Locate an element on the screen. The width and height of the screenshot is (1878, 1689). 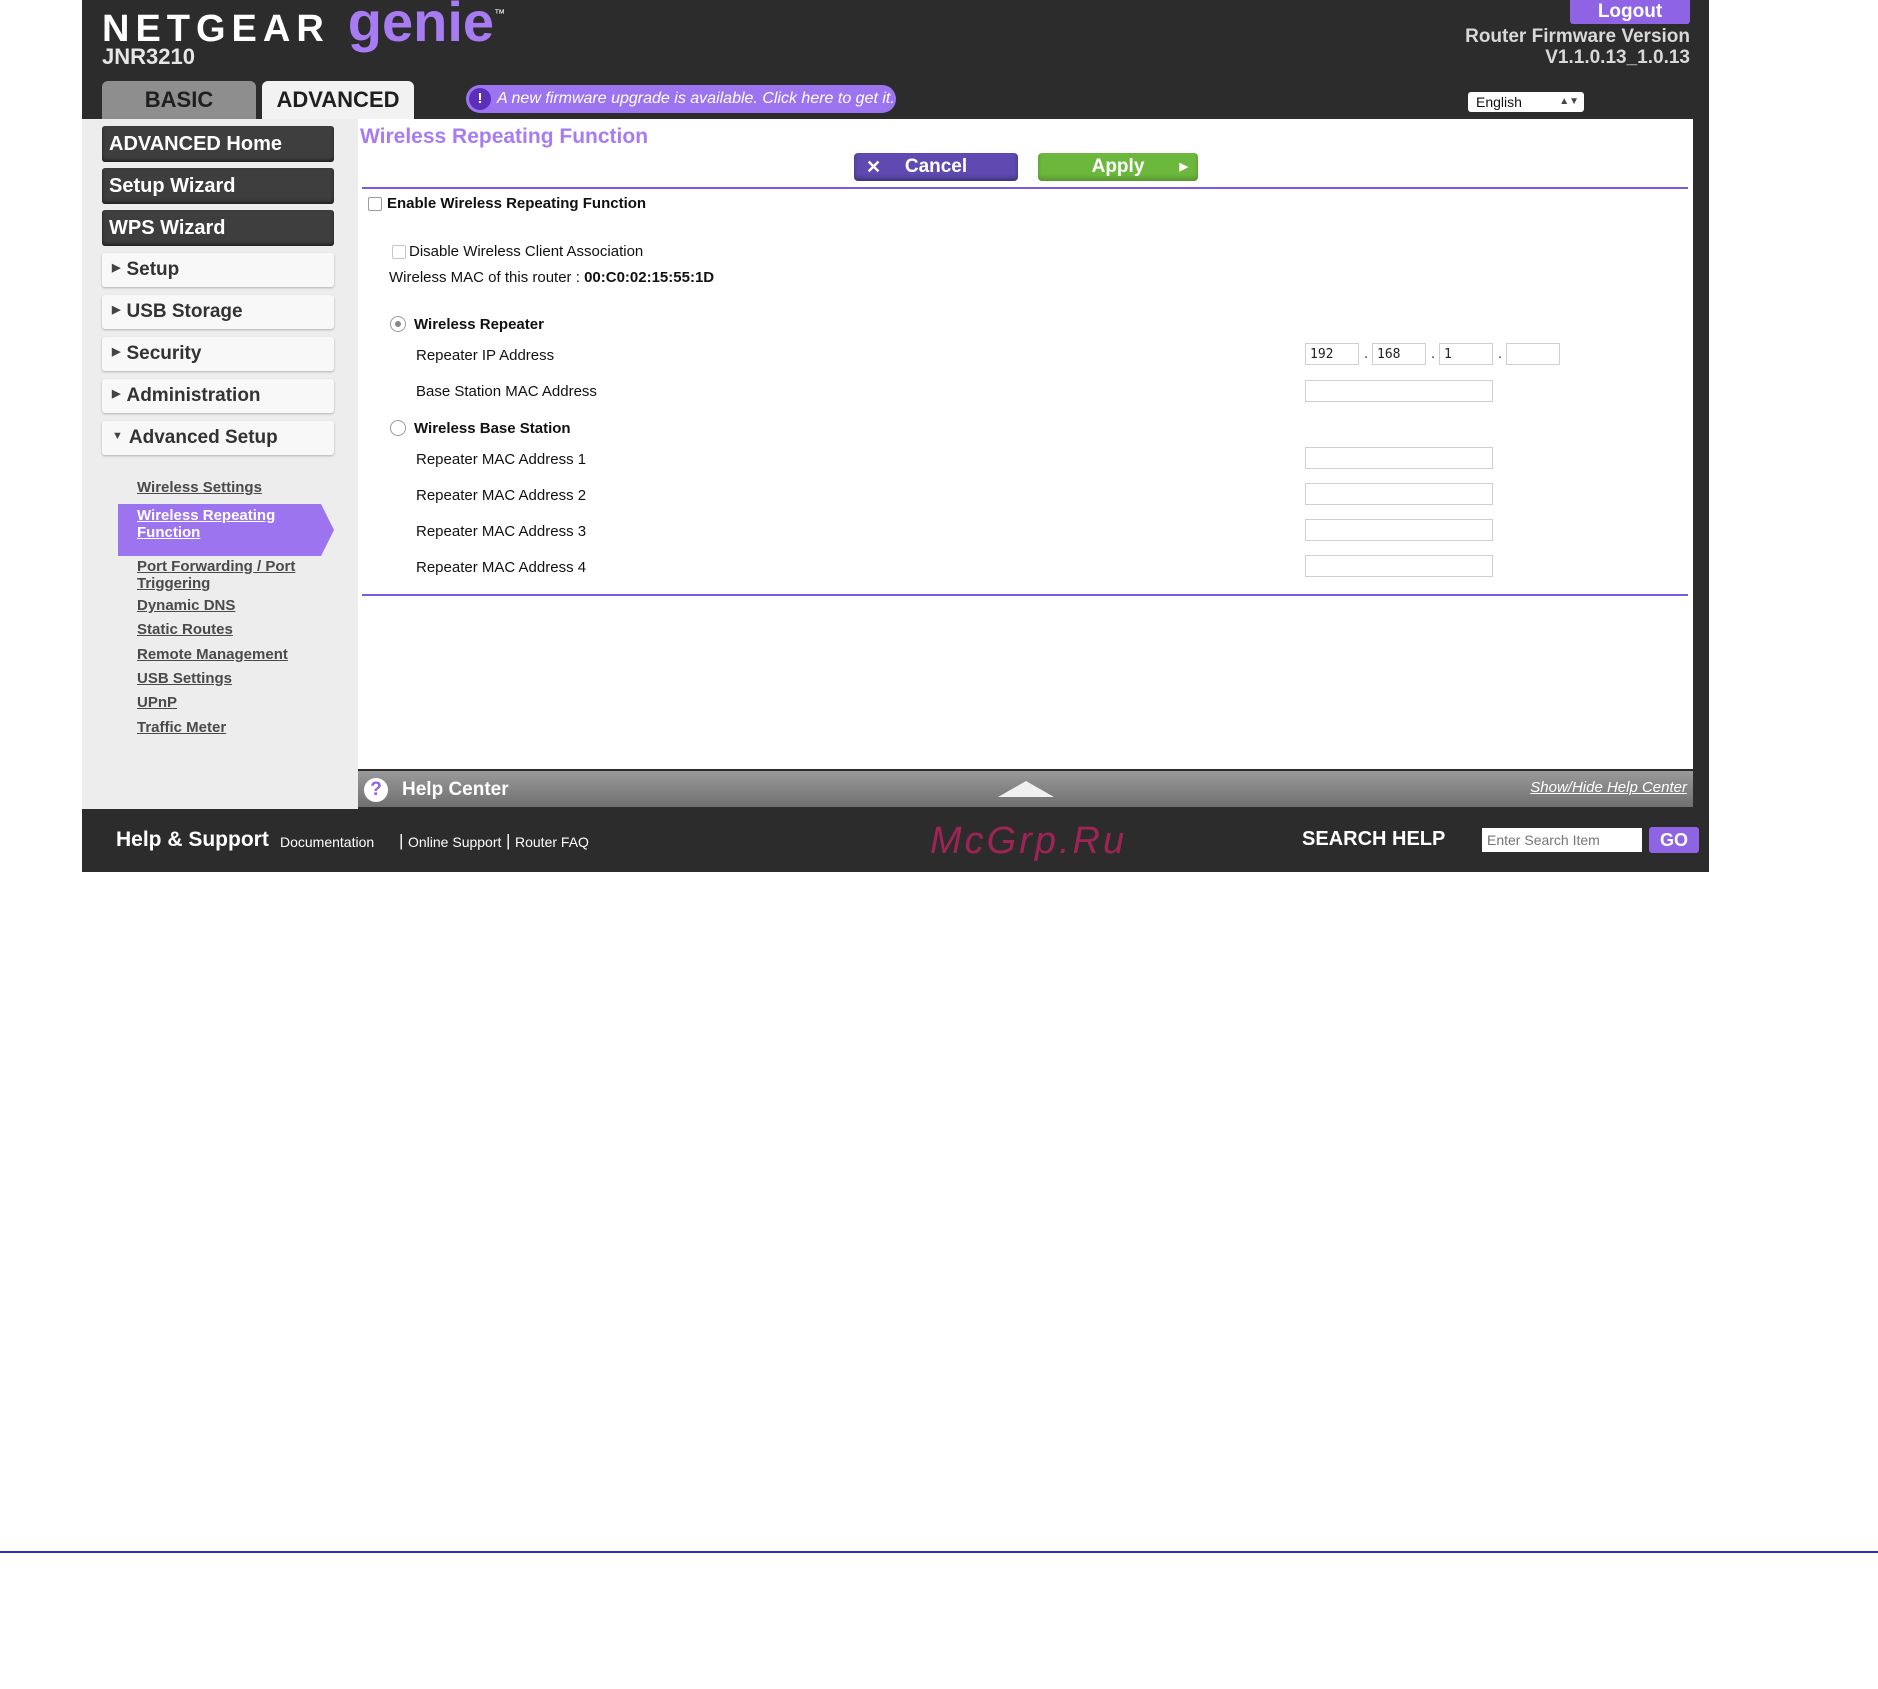
setup-wizard-button: Setup Wizard is located at coordinates (218, 186).